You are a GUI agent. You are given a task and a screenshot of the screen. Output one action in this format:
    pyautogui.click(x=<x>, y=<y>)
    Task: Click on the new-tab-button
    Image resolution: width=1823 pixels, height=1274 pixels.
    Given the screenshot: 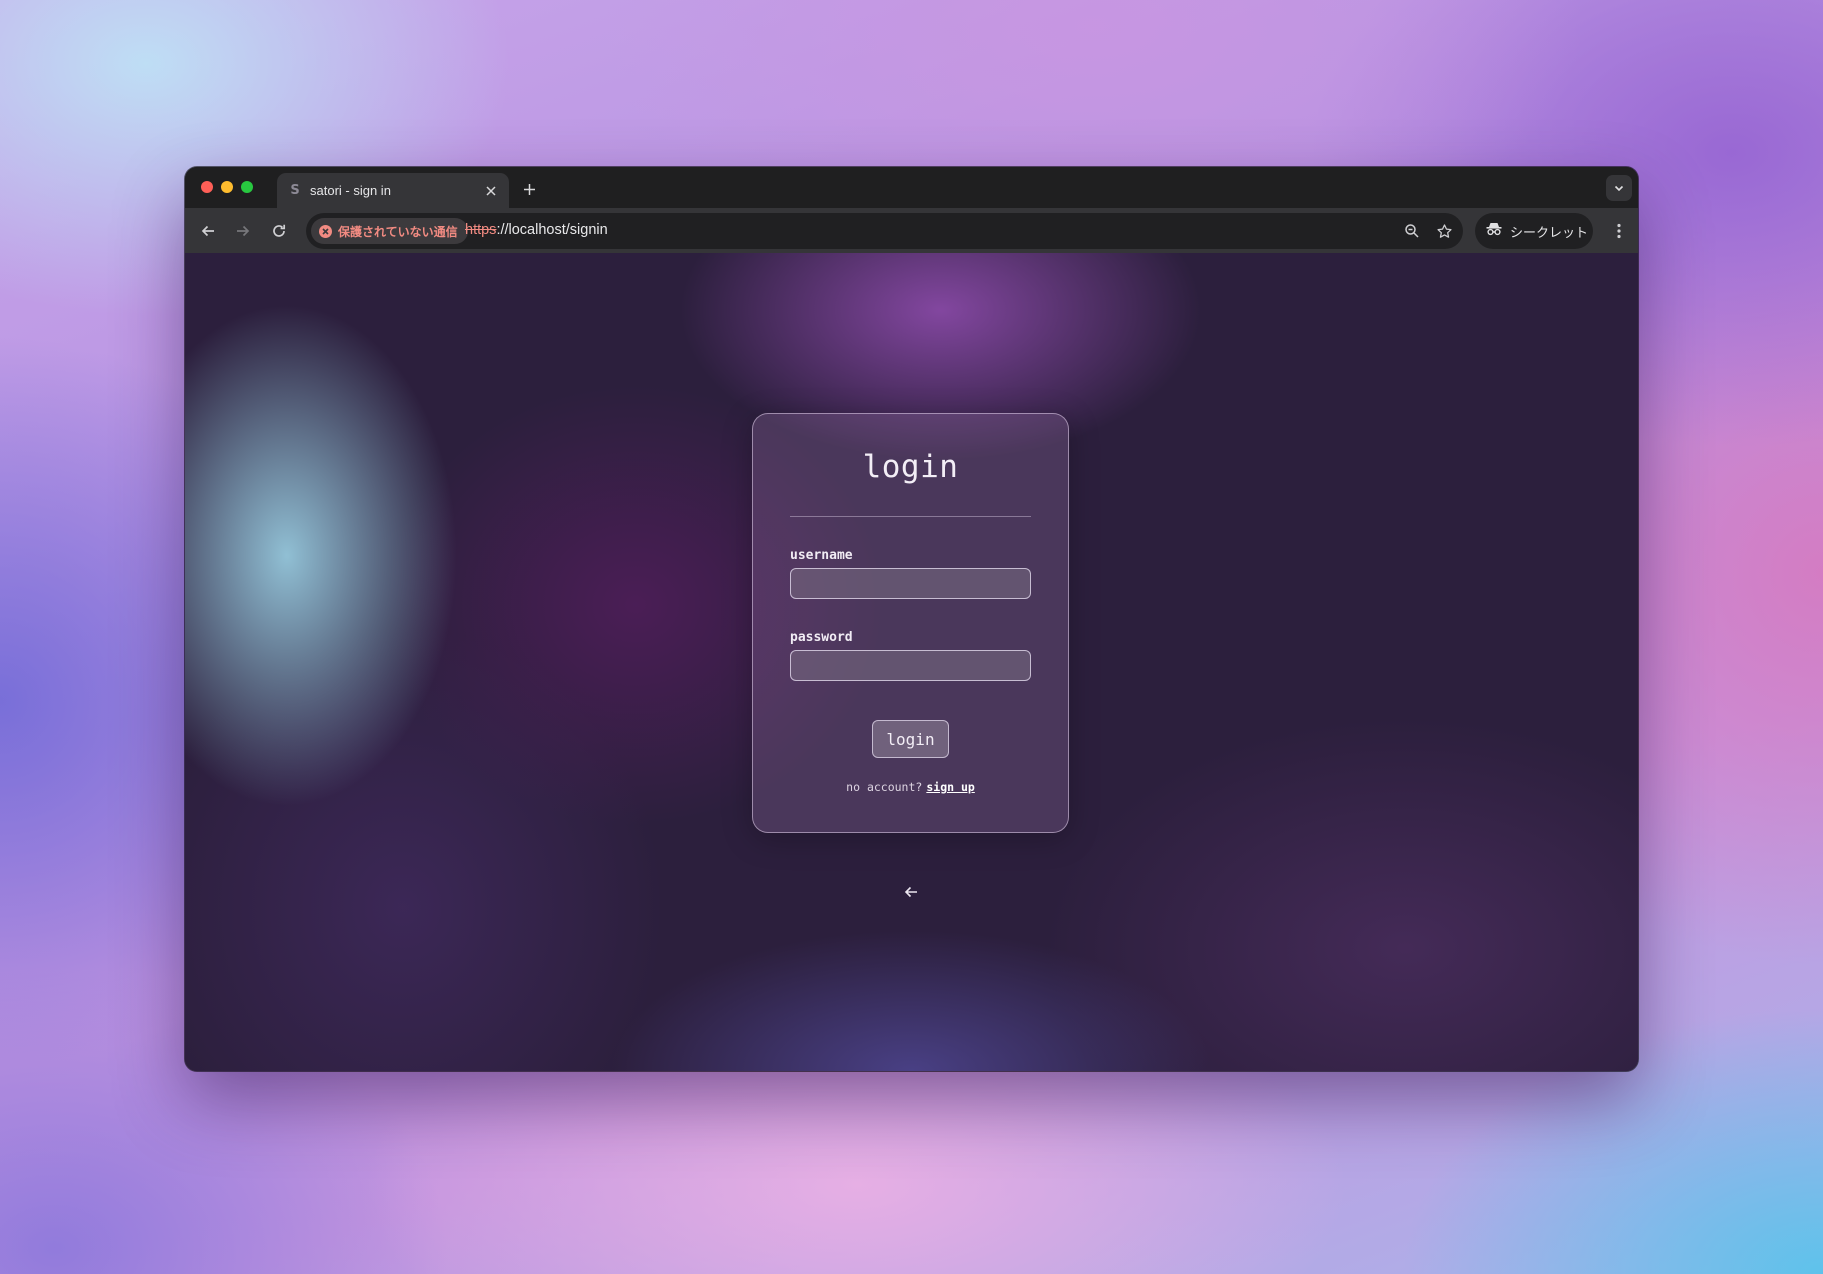 What is the action you would take?
    pyautogui.click(x=529, y=189)
    